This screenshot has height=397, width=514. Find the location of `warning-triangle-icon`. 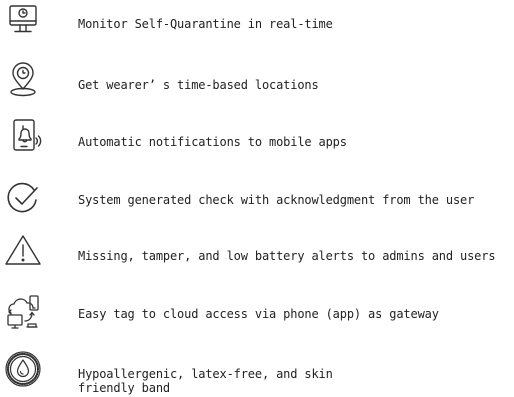

warning-triangle-icon is located at coordinates (23, 250).